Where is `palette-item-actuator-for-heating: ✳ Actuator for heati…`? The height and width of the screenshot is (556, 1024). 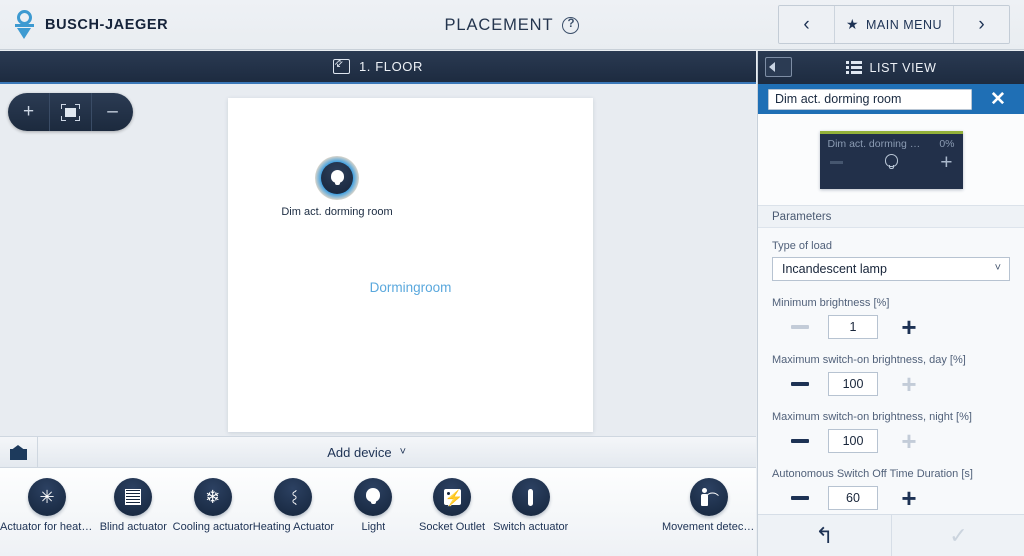
palette-item-actuator-for-heating: ✳ Actuator for heati… is located at coordinates (47, 505).